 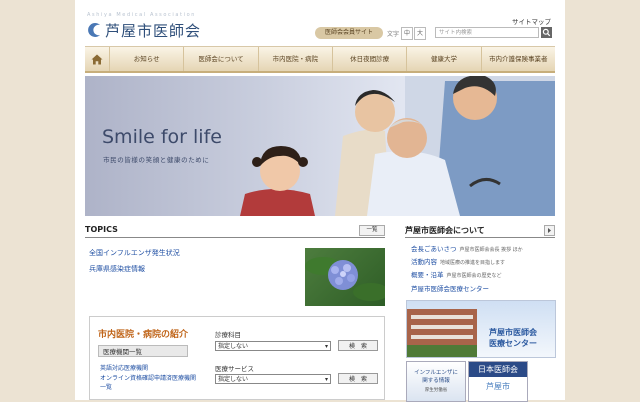 What do you see at coordinates (150, 382) in the screenshot?
I see `online-qualification-link: オンライン資格確認申請済医療機関一覧` at bounding box center [150, 382].